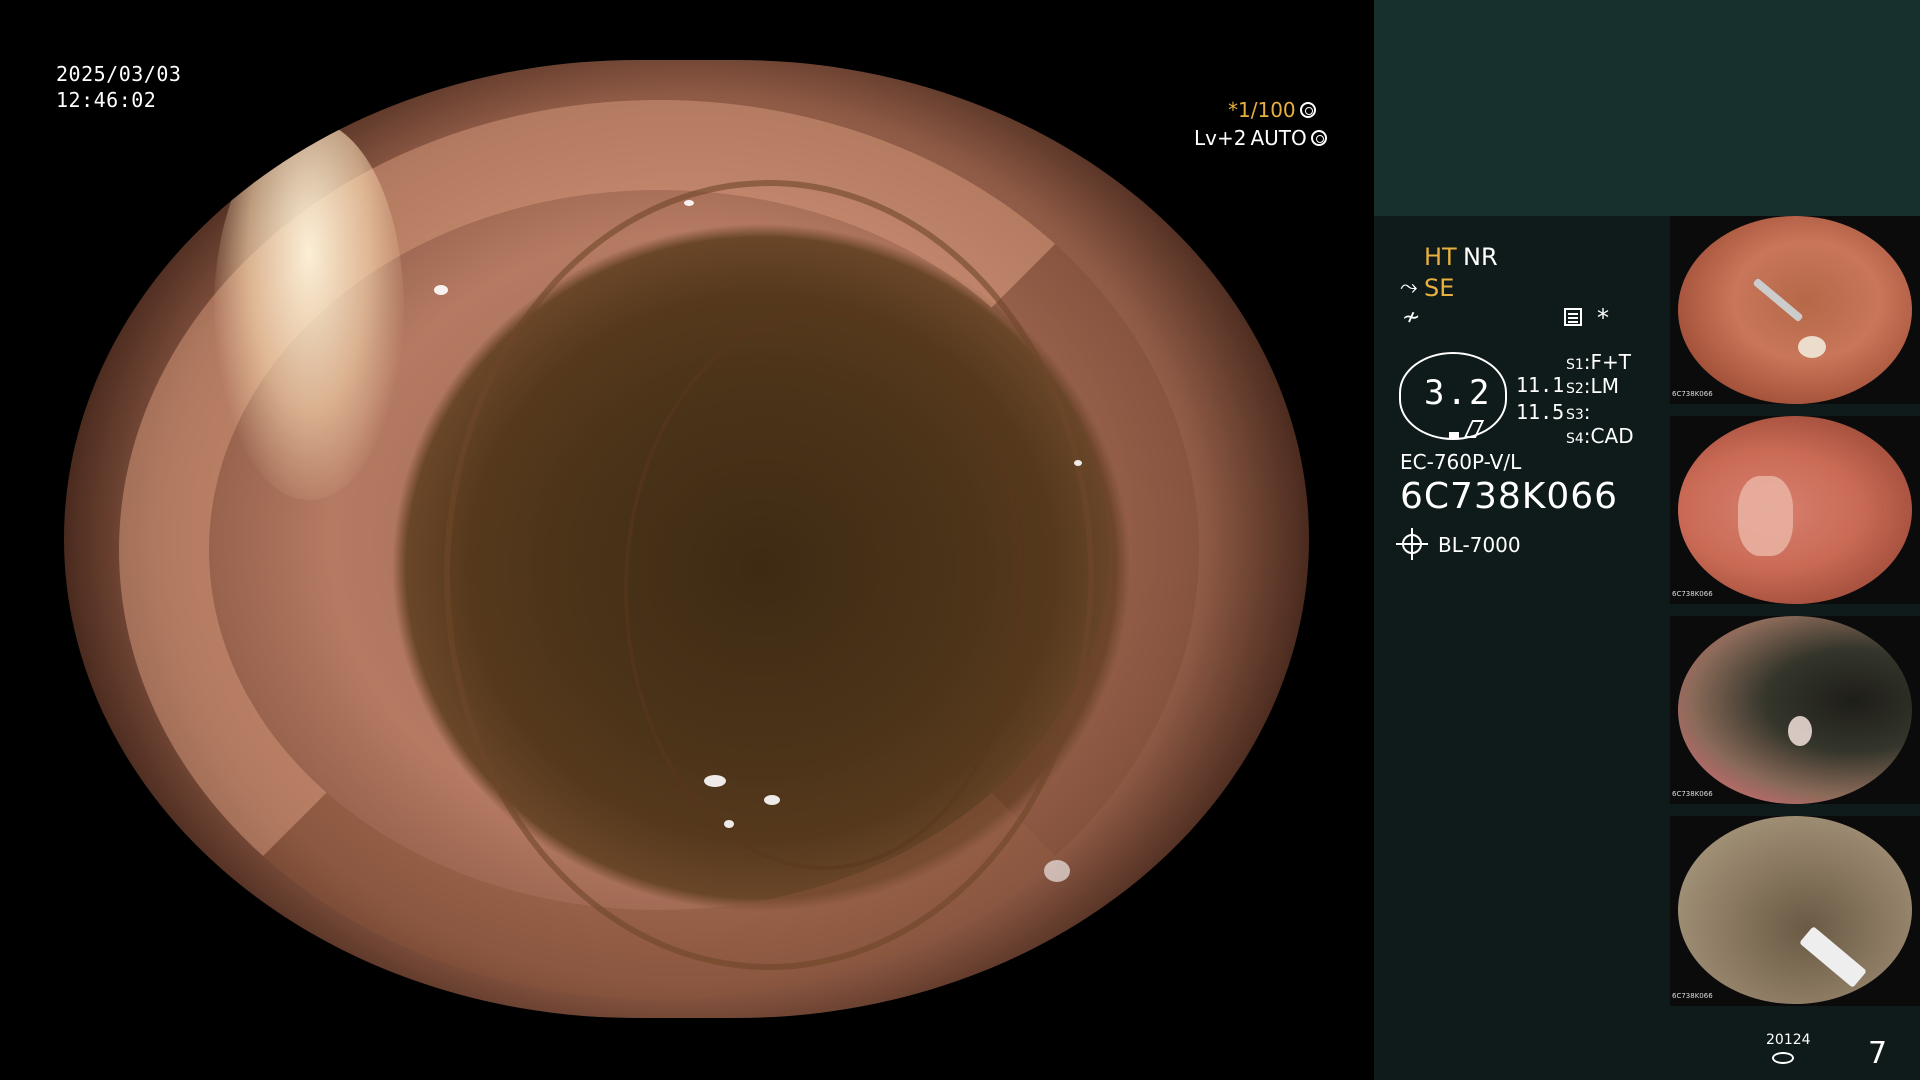  What do you see at coordinates (1278, 138) in the screenshot?
I see `iris-value: AUTO` at bounding box center [1278, 138].